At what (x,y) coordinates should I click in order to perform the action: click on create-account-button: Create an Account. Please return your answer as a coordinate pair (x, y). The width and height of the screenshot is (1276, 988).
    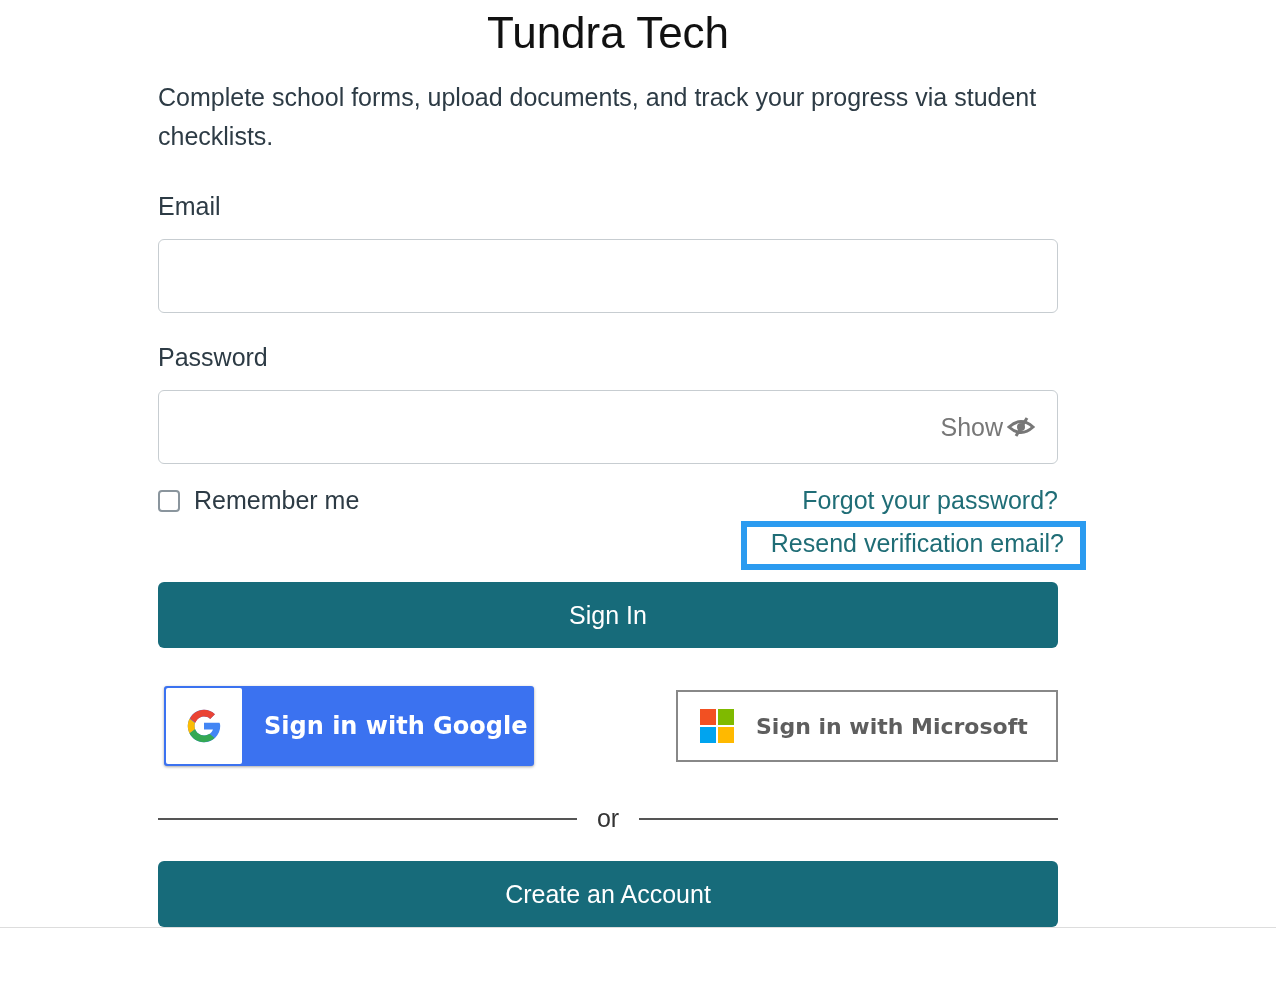
    Looking at the image, I should click on (608, 894).